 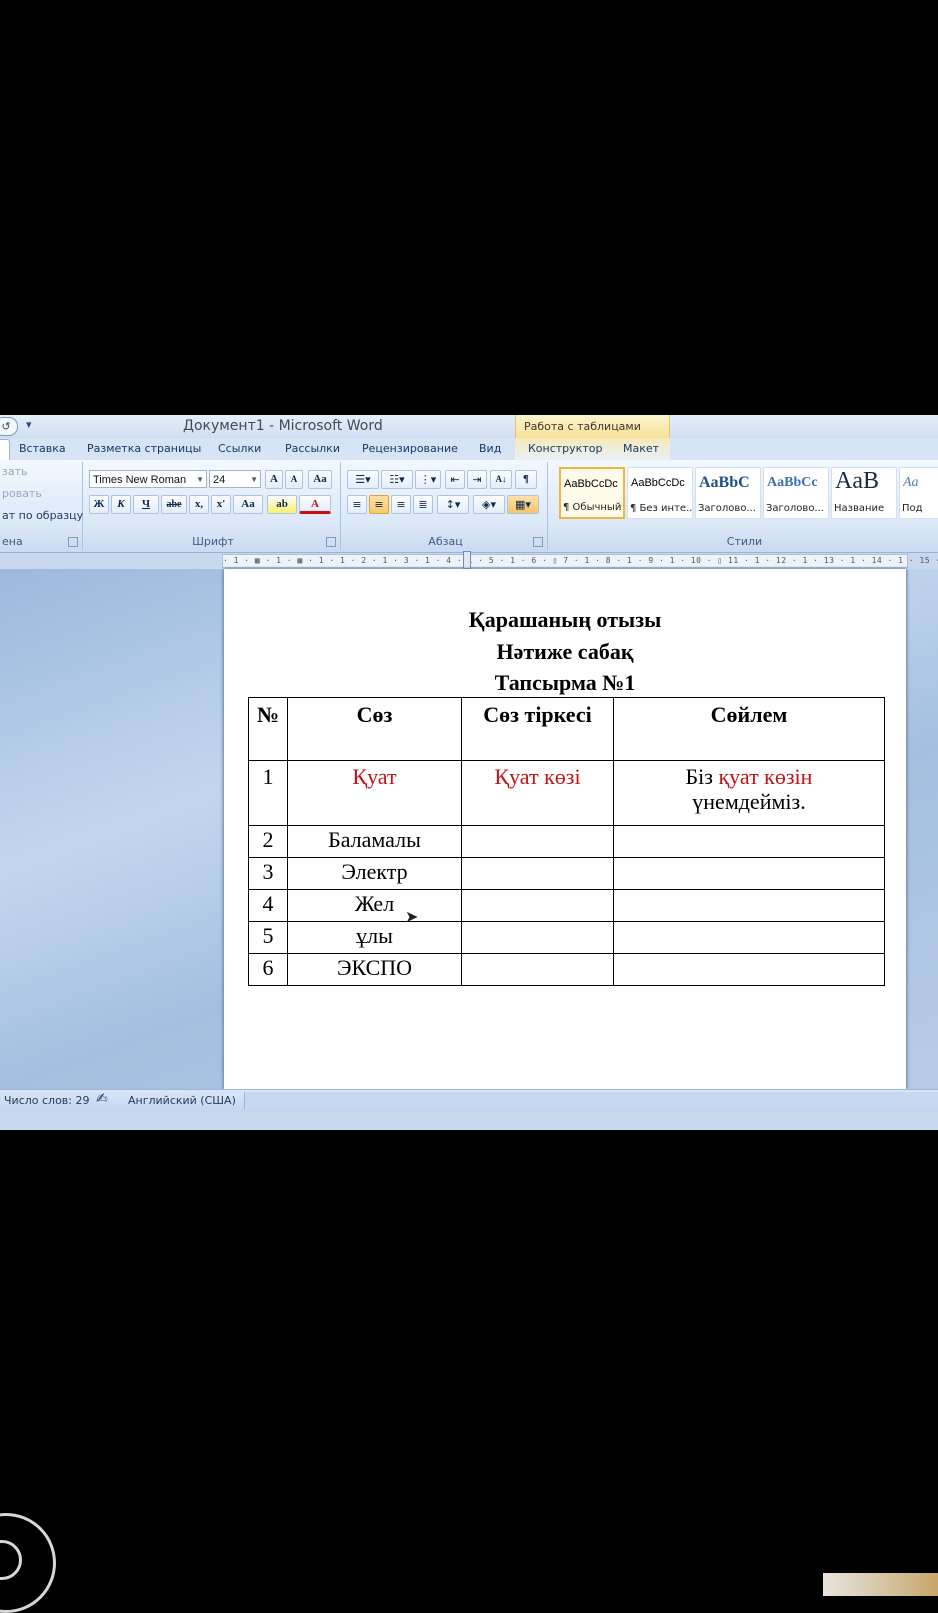 What do you see at coordinates (121, 504) in the screenshot?
I see `italic-button: К` at bounding box center [121, 504].